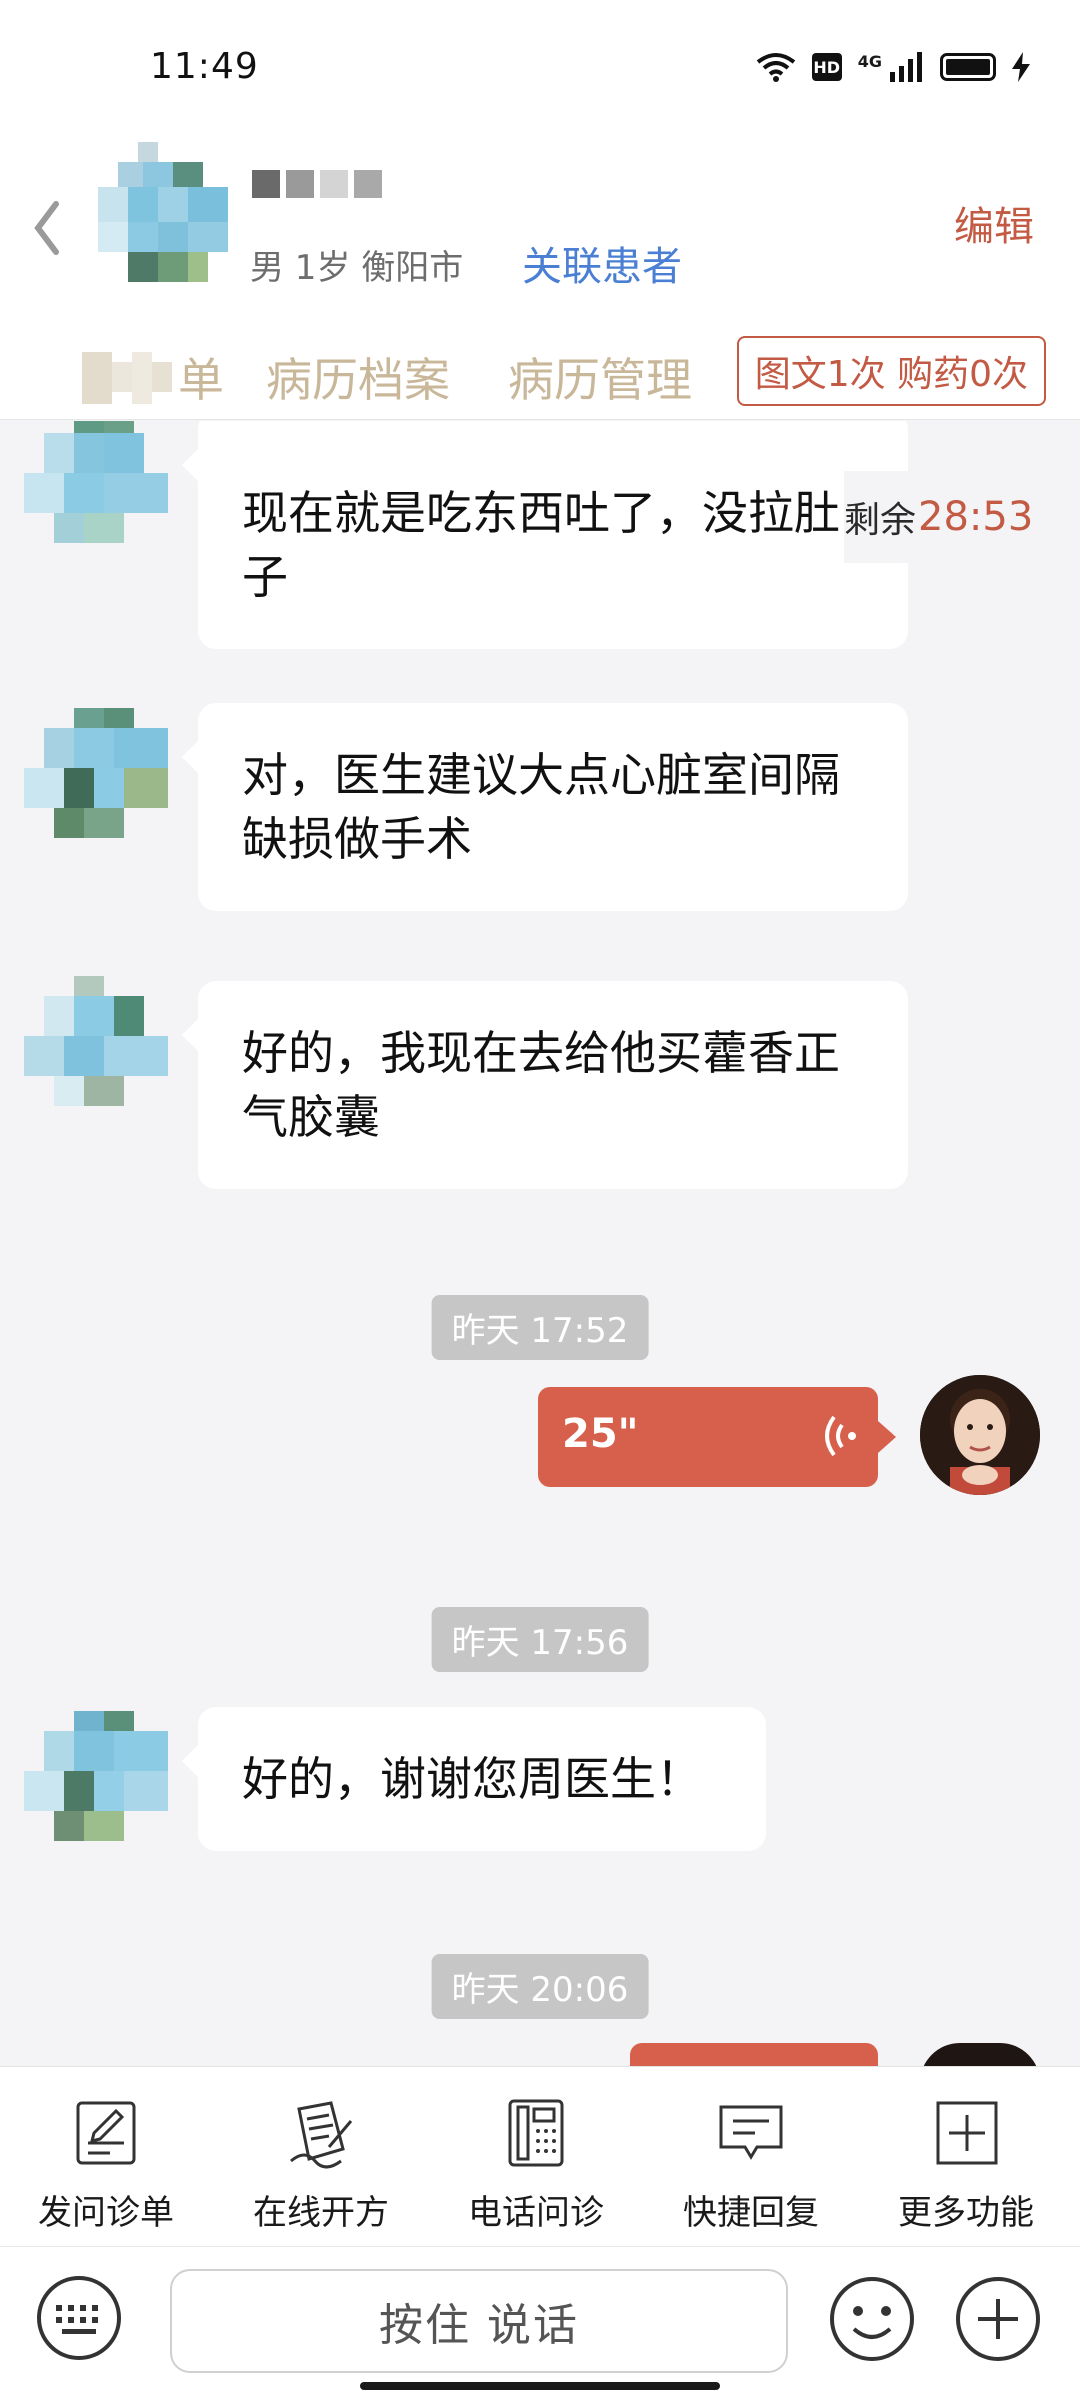 The height and width of the screenshot is (2400, 1080). Describe the element at coordinates (751, 2213) in the screenshot. I see `tool-label: 快捷回复` at that location.